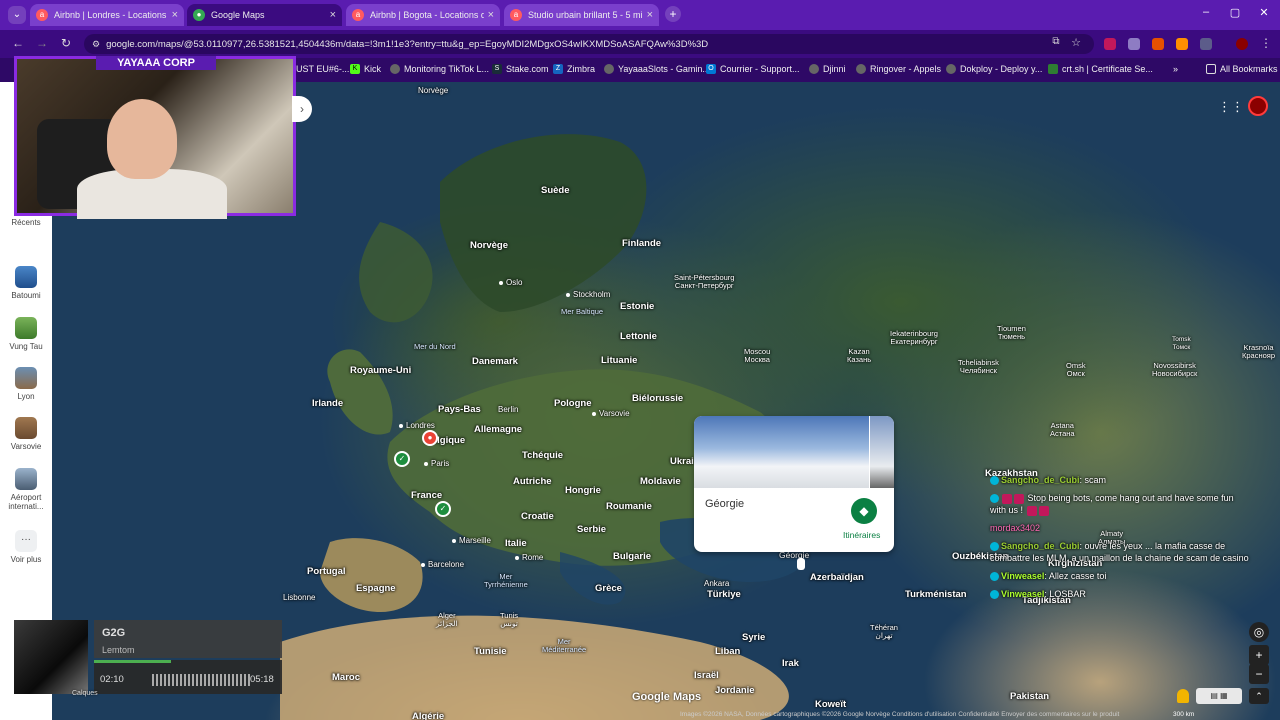 This screenshot has height=720, width=1280. Describe the element at coordinates (861, 535) in the screenshot. I see `directions-label: Itinéraires` at that location.